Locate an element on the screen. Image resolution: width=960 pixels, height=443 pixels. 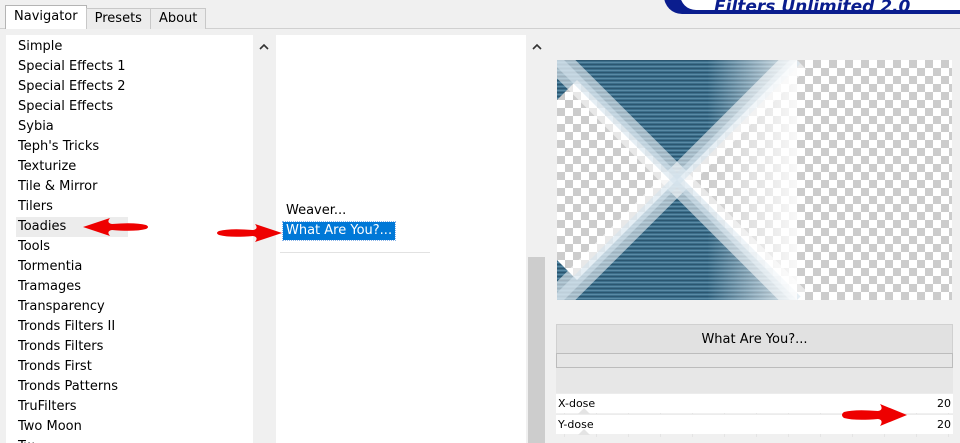
category-item: Simple is located at coordinates (72, 47).